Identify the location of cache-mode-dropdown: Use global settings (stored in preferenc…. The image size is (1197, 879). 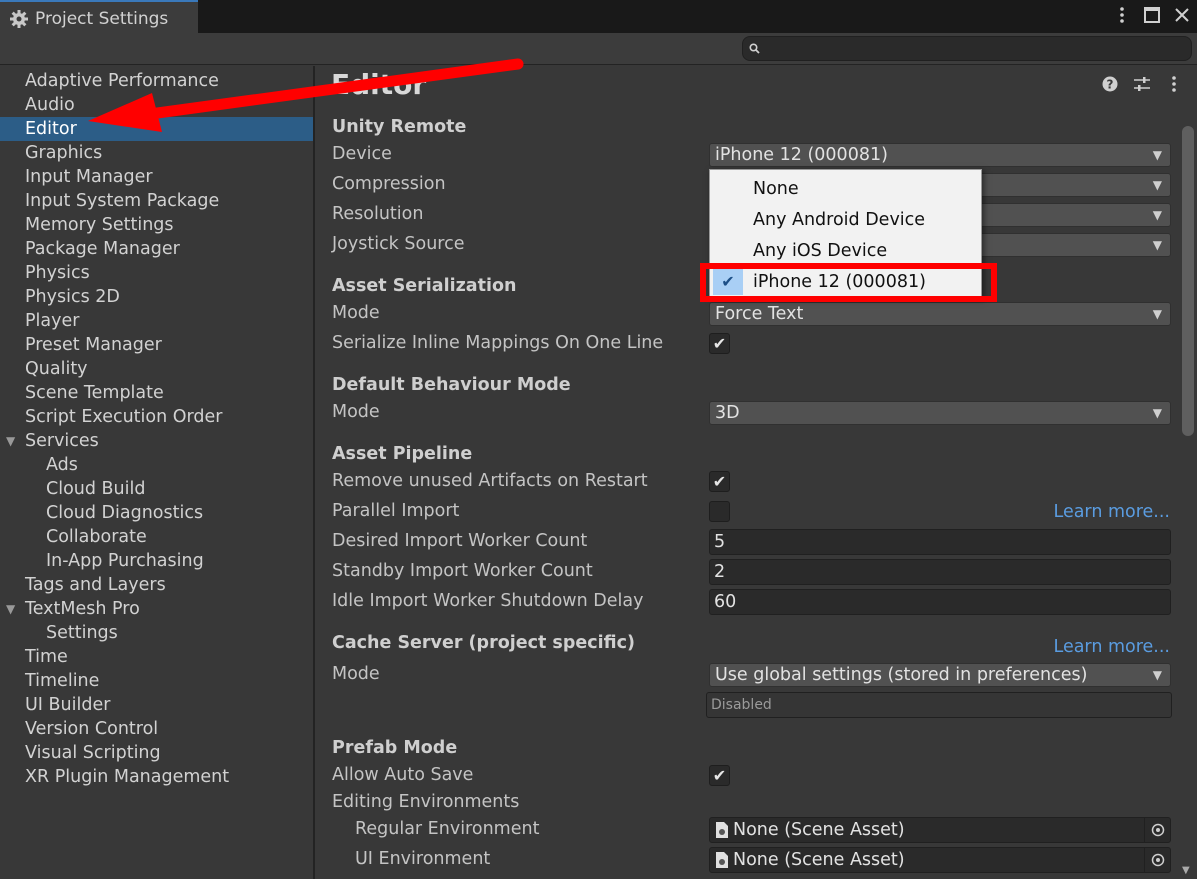
(940, 675).